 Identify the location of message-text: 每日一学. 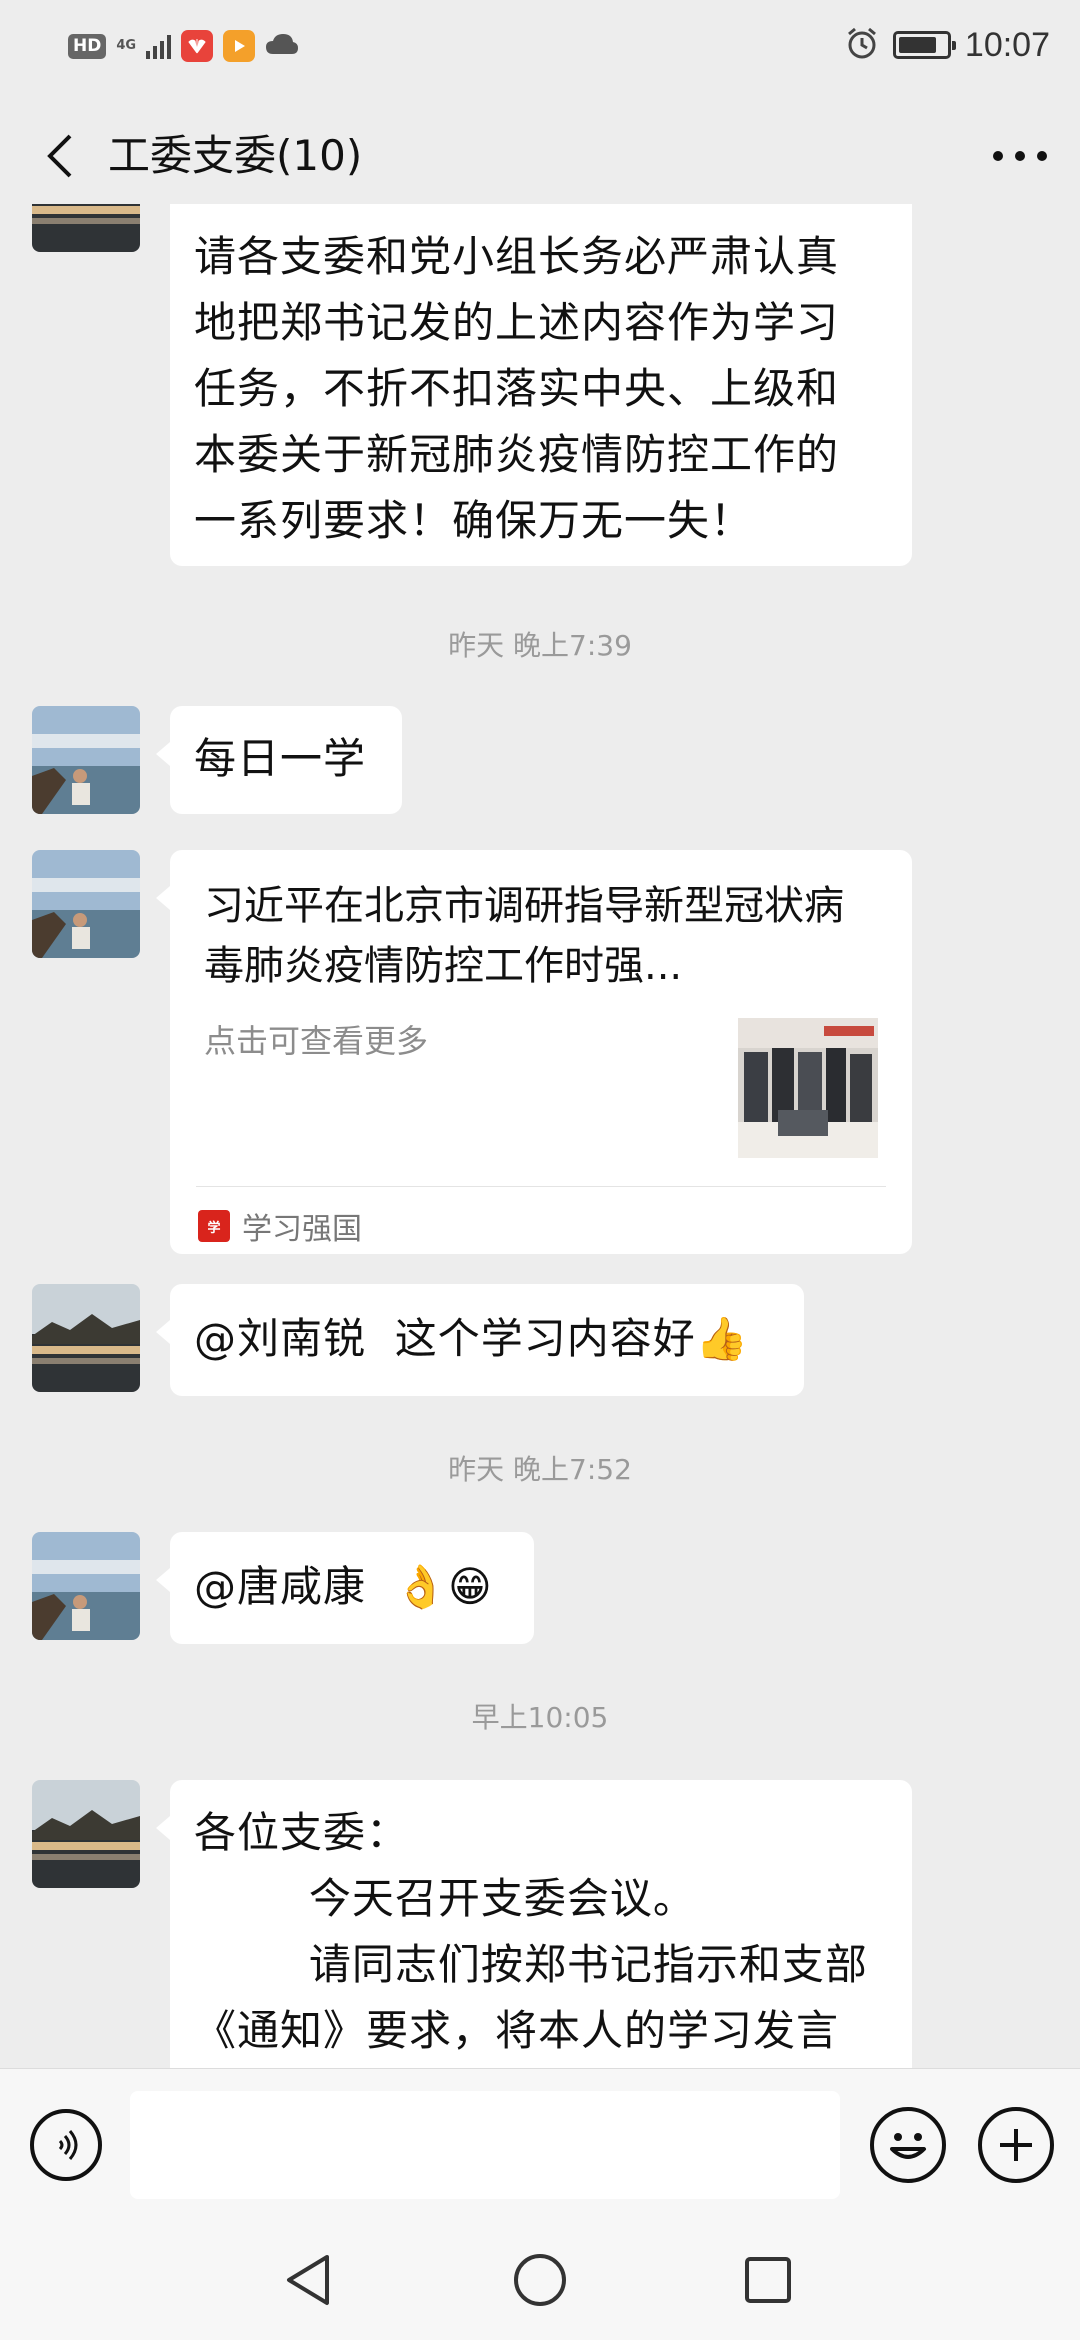
(280, 758).